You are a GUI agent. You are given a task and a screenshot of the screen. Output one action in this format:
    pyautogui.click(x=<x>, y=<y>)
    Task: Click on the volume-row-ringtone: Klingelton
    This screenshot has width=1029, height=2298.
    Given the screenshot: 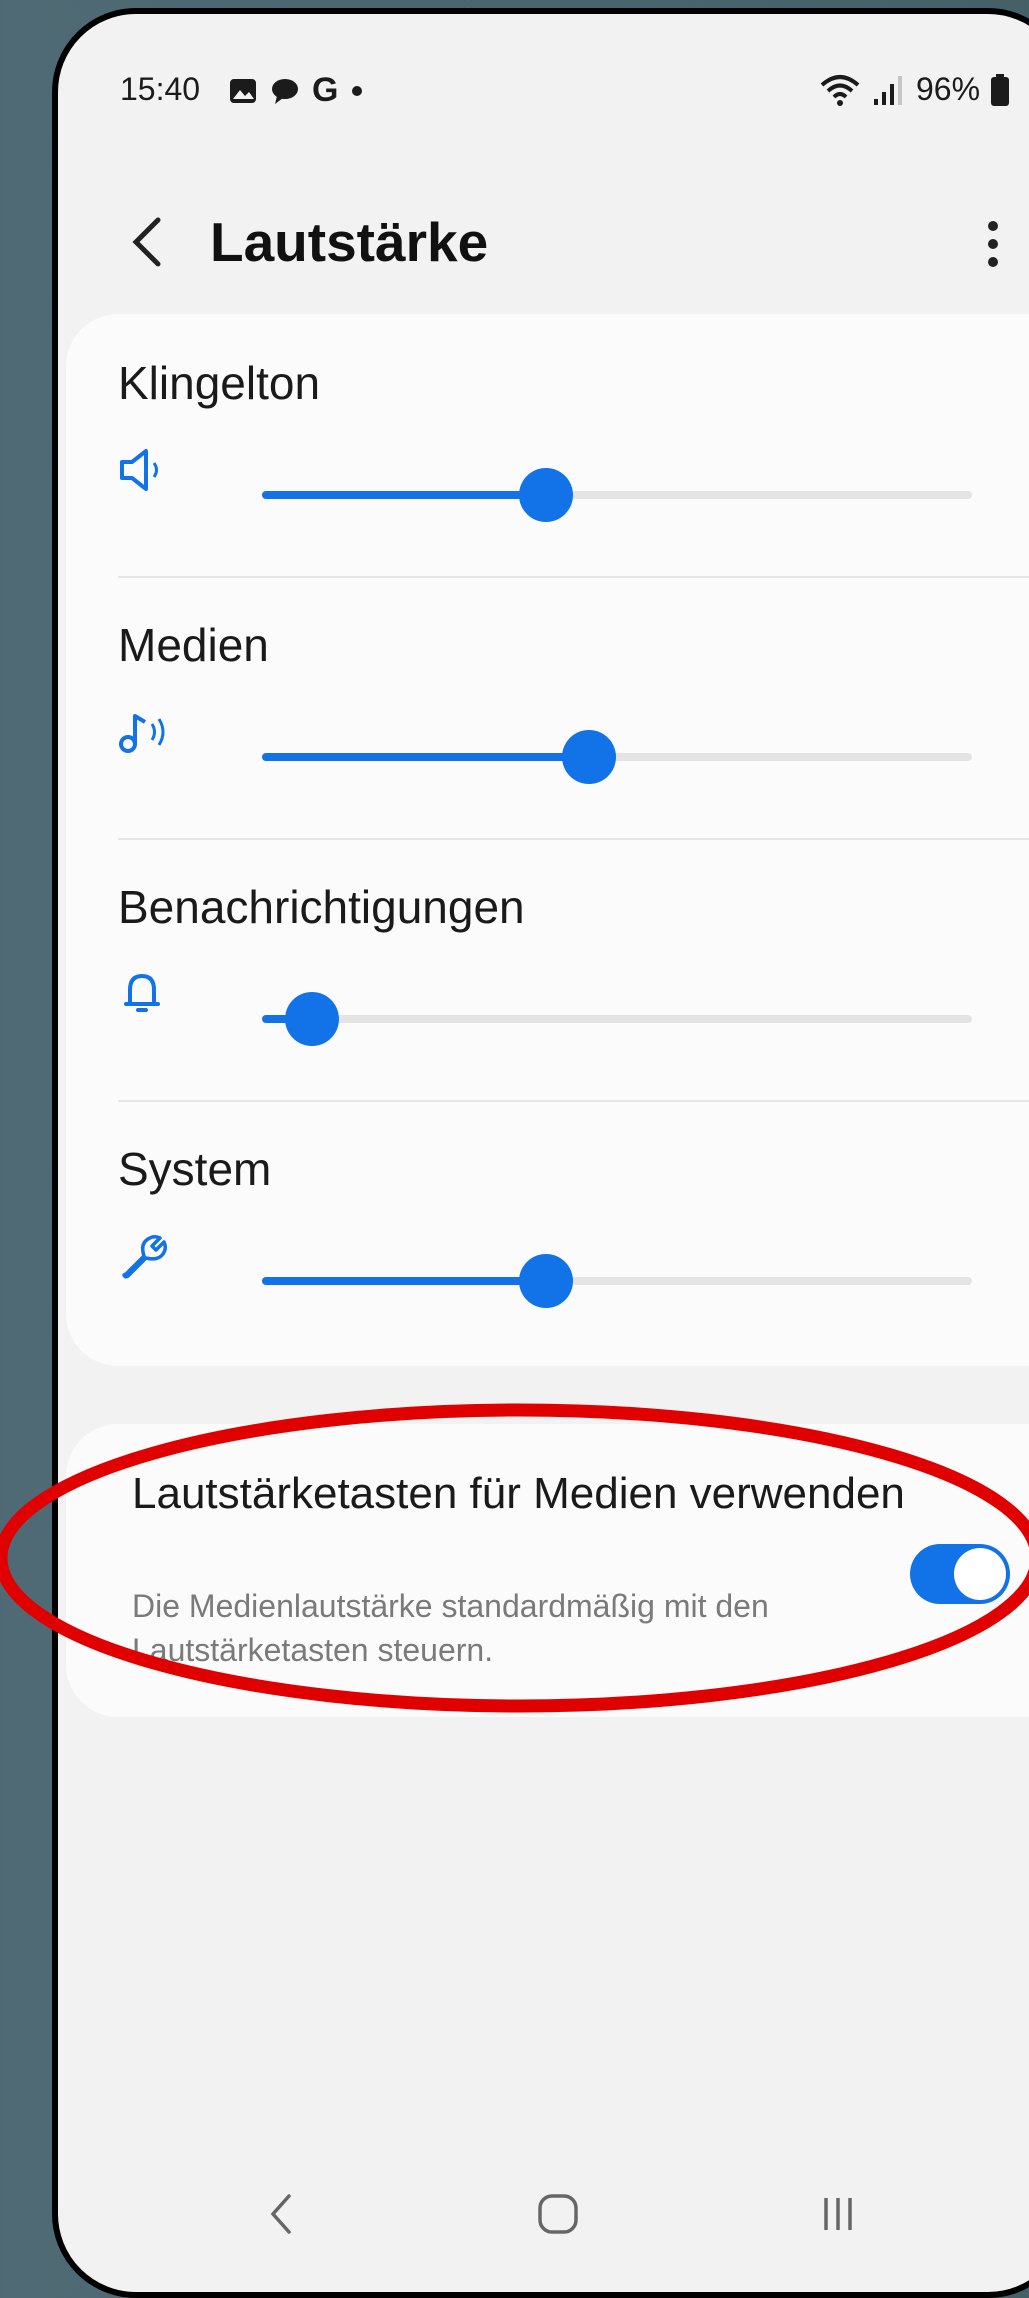 What is the action you would take?
    pyautogui.click(x=547, y=445)
    